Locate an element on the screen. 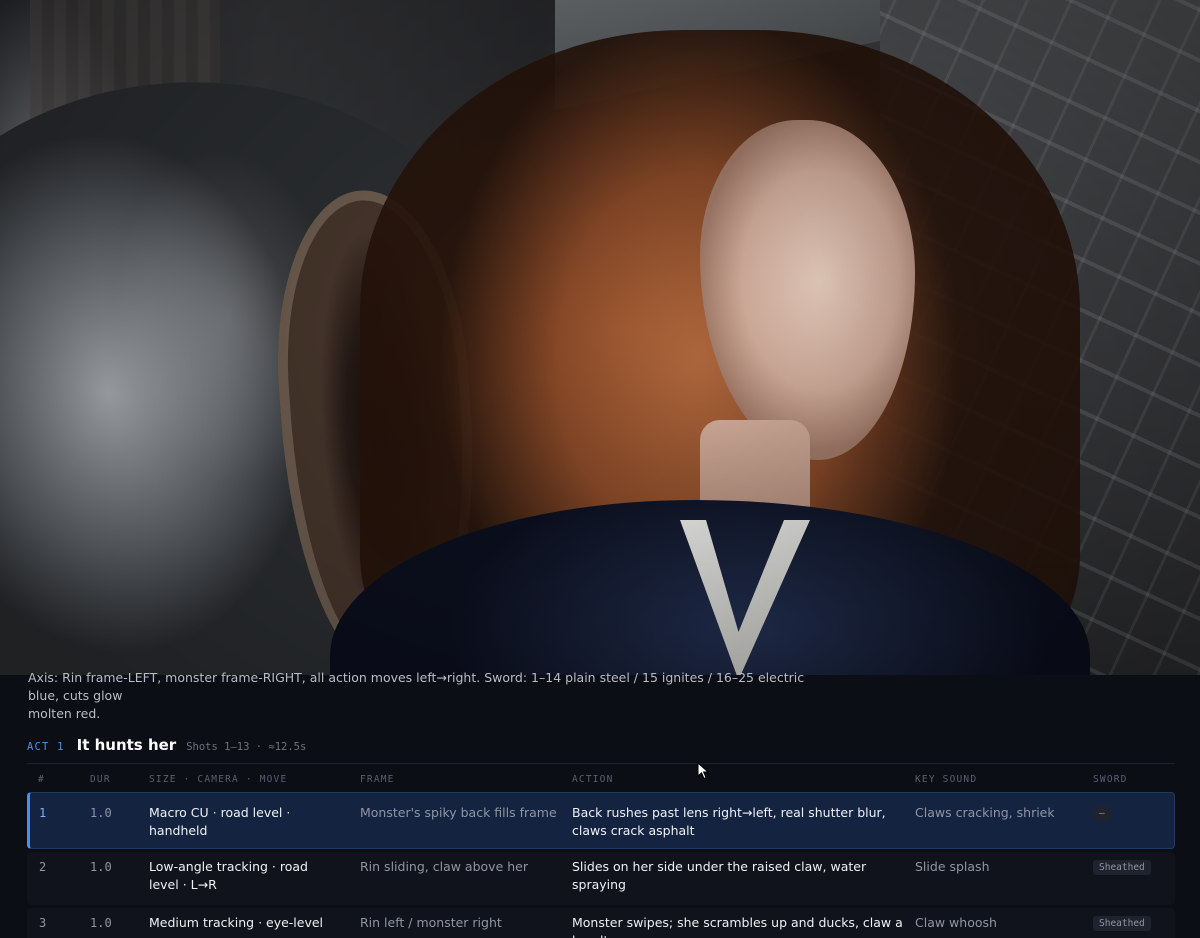 The width and height of the screenshot is (1200, 938). shot-key-sound: Slide splash is located at coordinates (952, 866).